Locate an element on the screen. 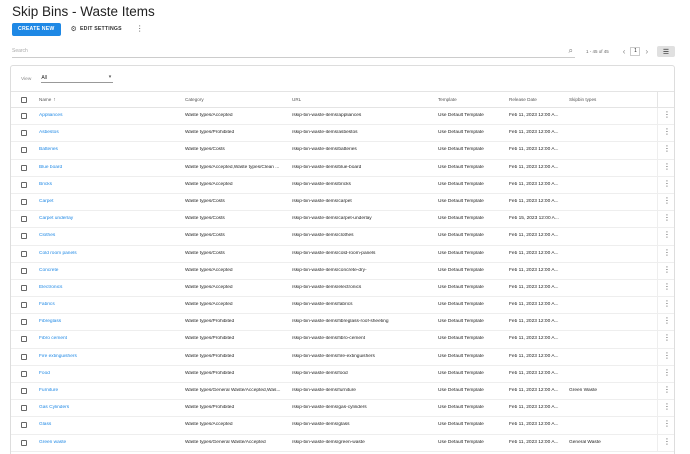 This screenshot has width=690, height=454. more-options-icon: ⋮ is located at coordinates (140, 29).